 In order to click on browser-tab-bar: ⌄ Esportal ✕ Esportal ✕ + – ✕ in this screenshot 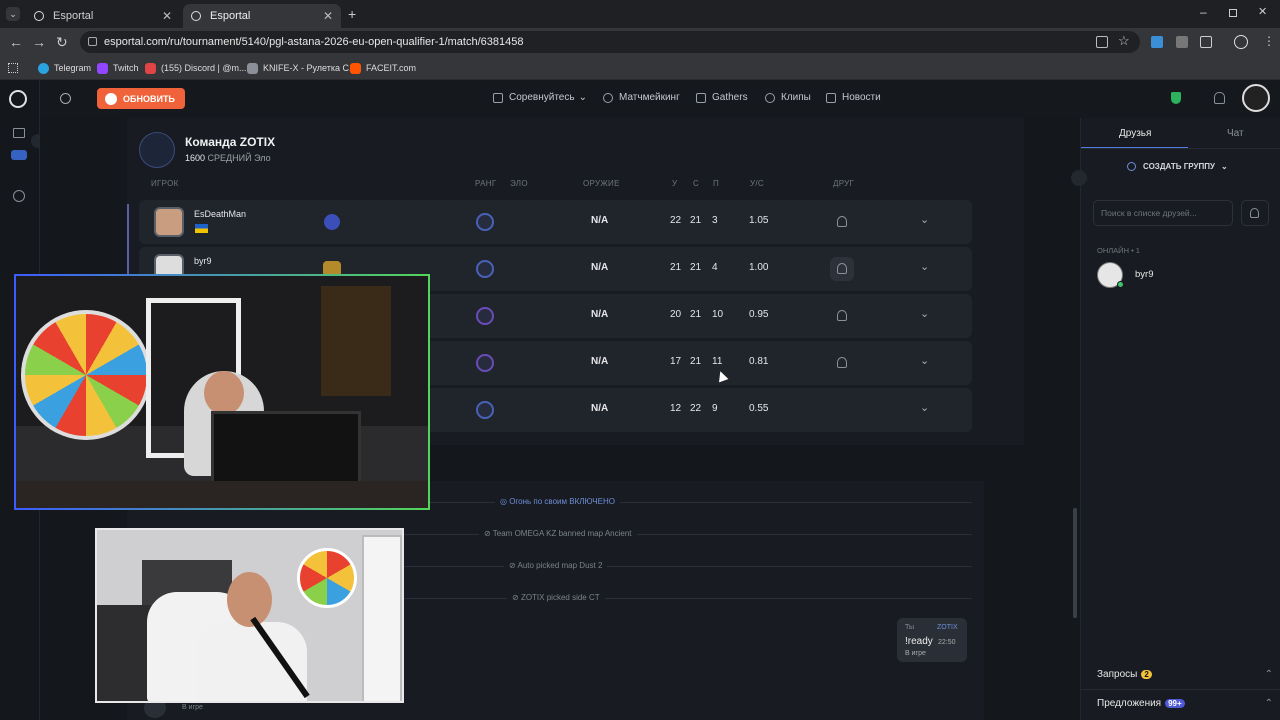, I will do `click(640, 14)`.